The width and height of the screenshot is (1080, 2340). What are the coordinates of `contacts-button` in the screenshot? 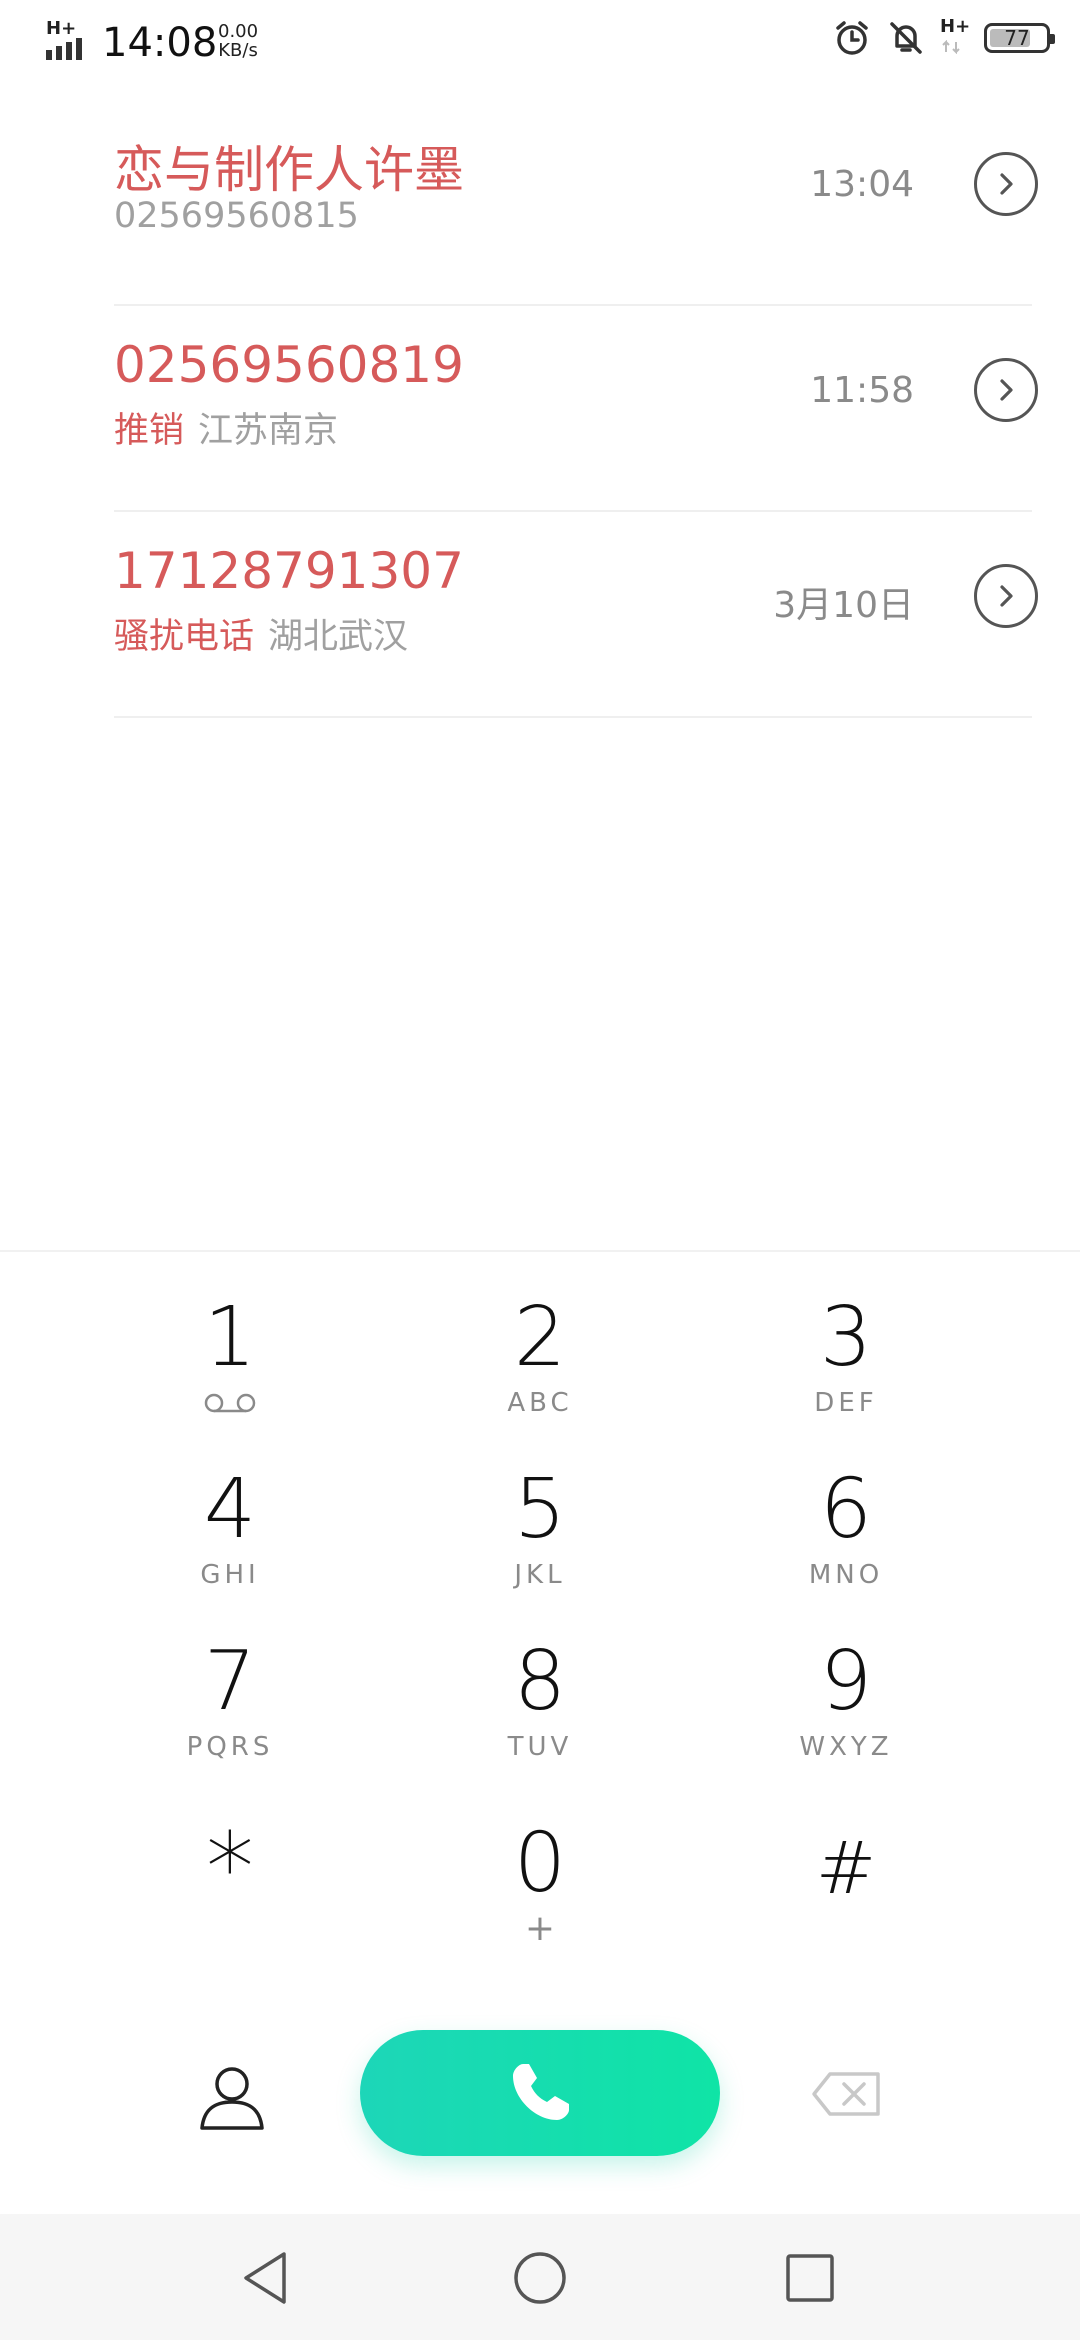 It's located at (232, 2096).